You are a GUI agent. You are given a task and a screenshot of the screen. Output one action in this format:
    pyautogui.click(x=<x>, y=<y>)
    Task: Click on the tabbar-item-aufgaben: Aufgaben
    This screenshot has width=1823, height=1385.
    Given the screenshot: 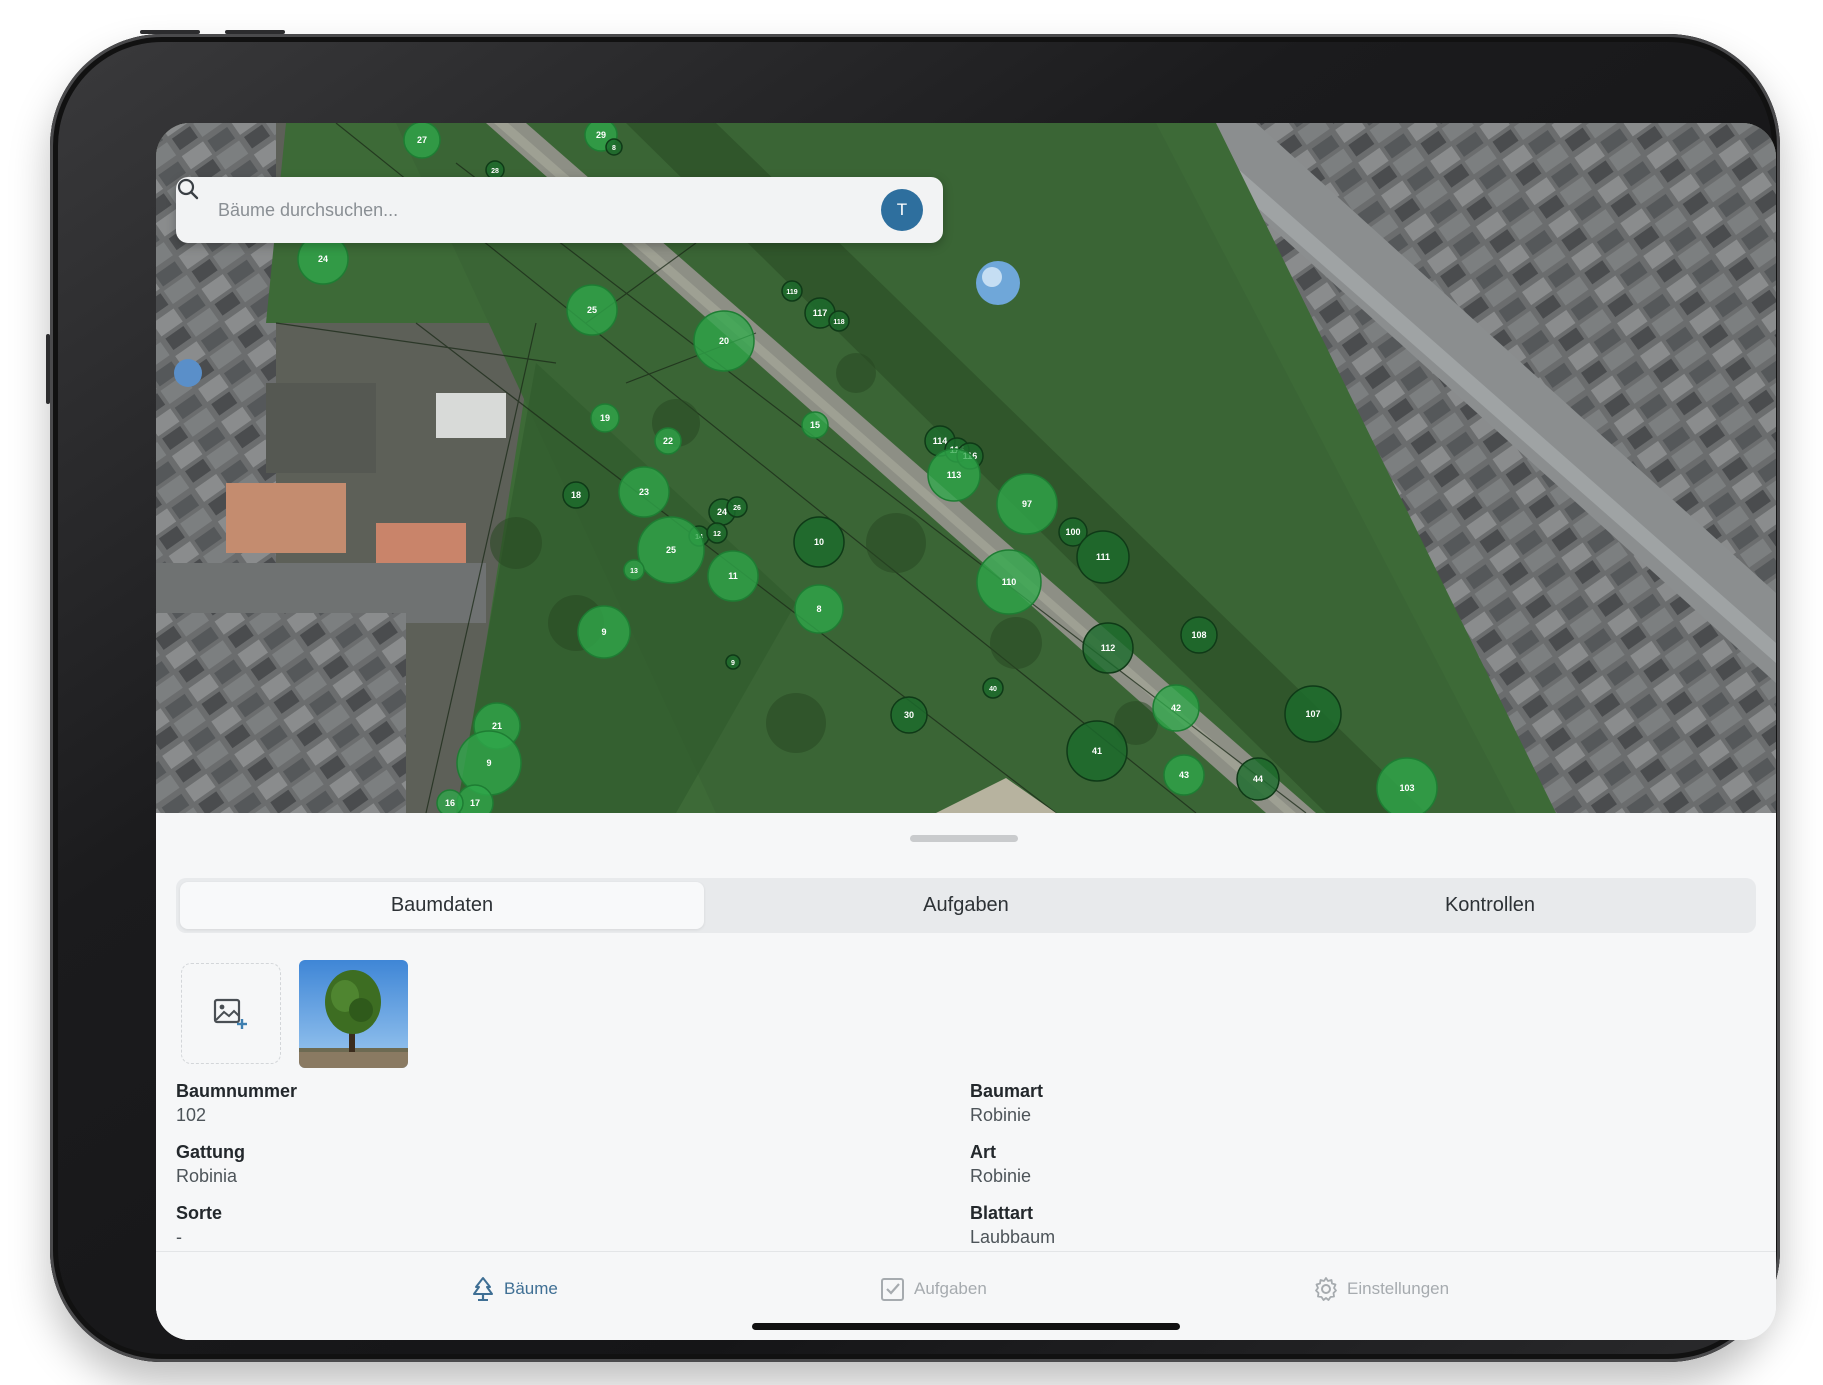 What is the action you would take?
    pyautogui.click(x=933, y=1289)
    